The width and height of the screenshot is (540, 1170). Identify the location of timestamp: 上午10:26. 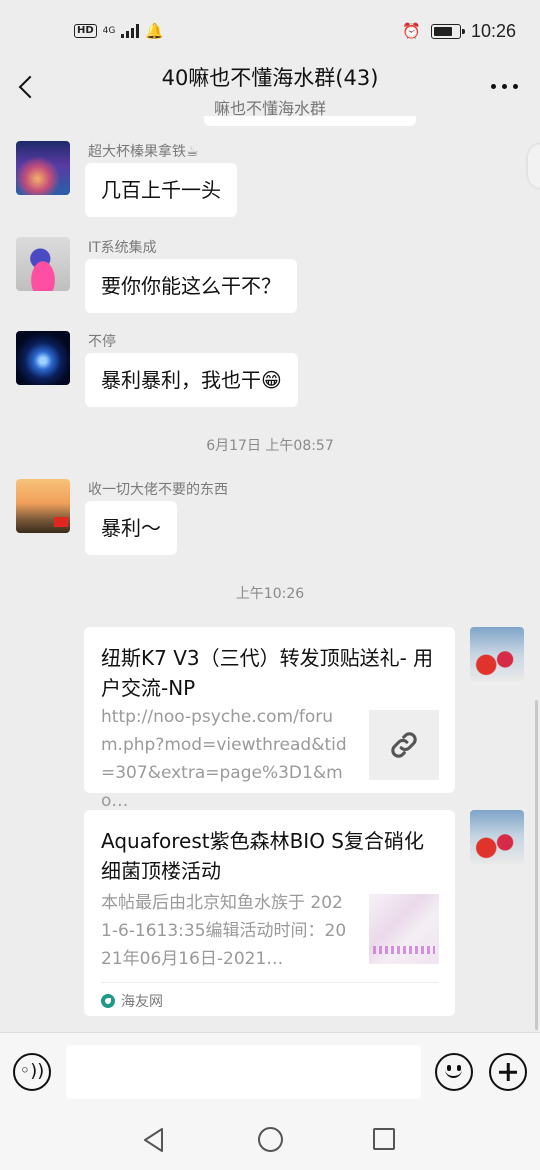
(270, 594).